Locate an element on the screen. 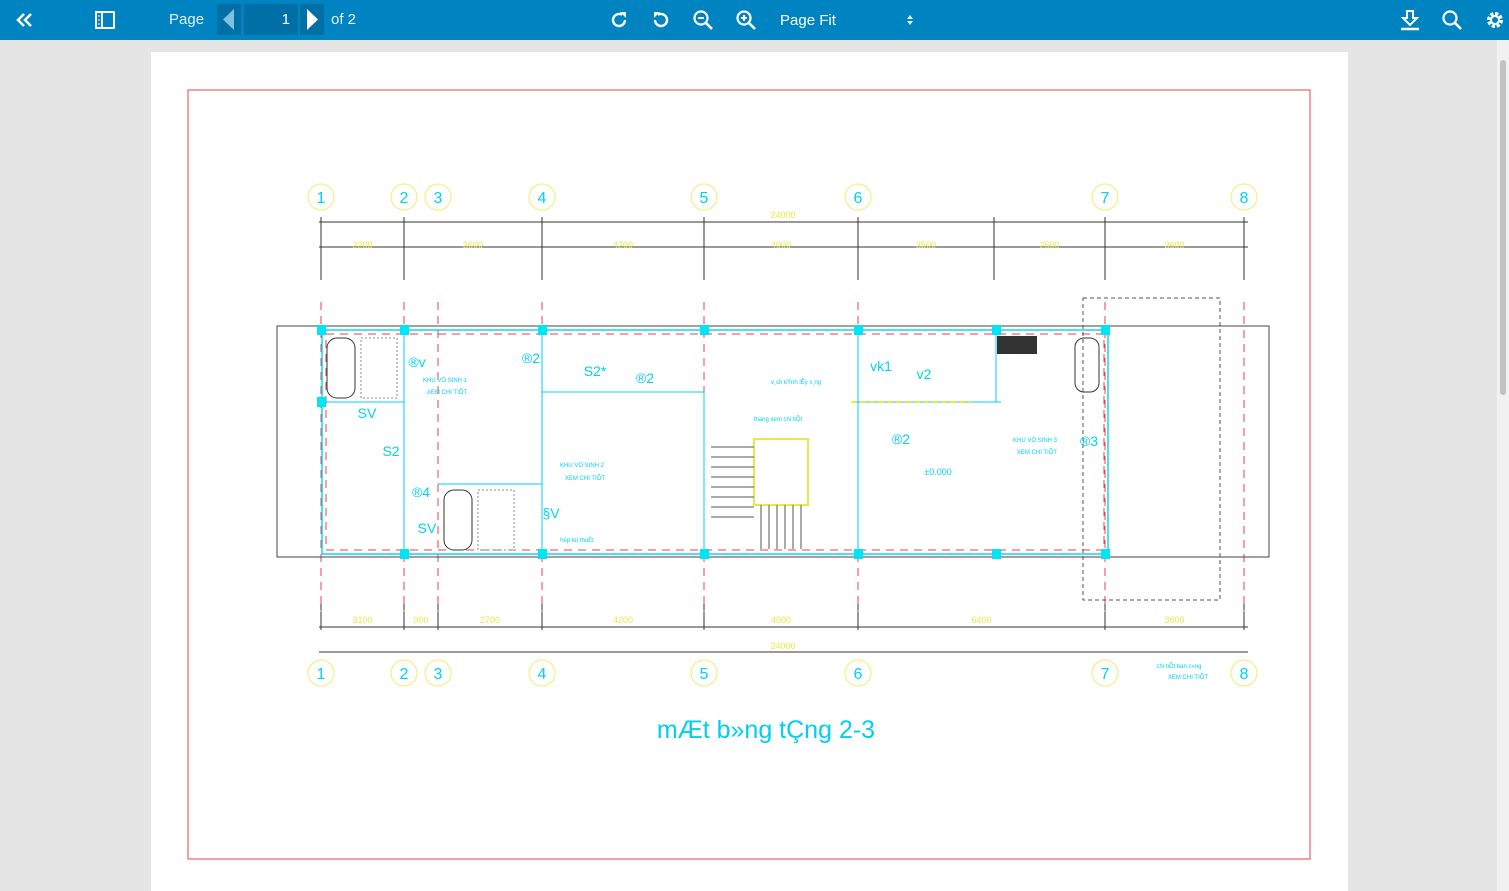  toolbar: Page 1 of 2 Page Fit is located at coordinates (754, 20).